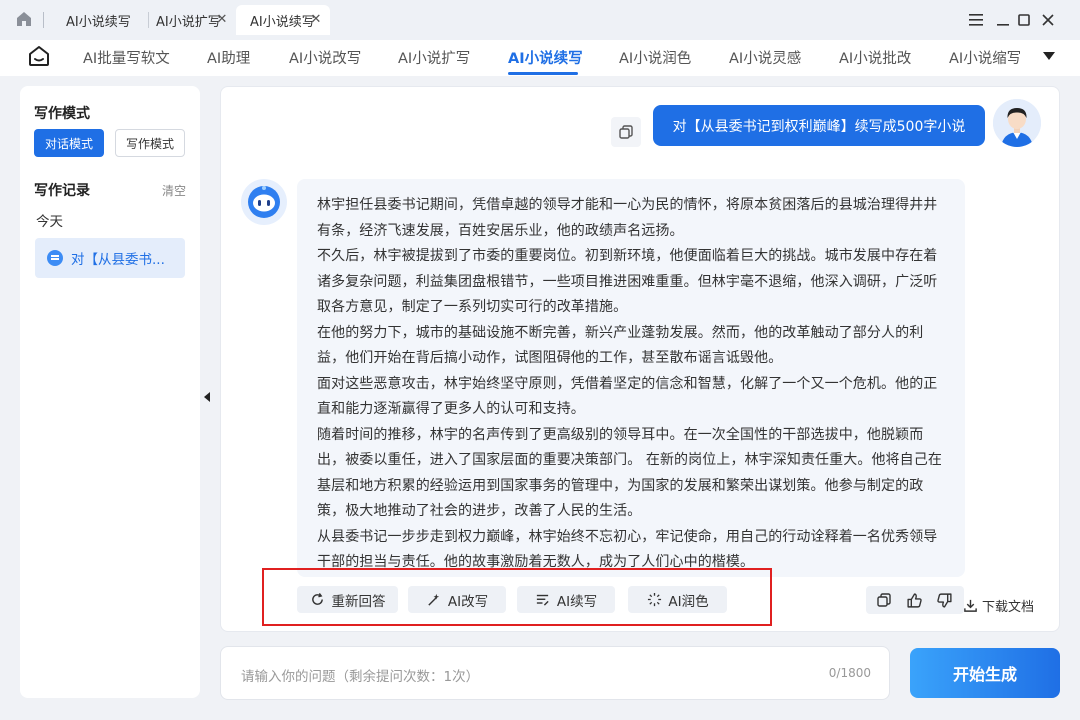 The width and height of the screenshot is (1080, 720). What do you see at coordinates (540, 20) in the screenshot?
I see `title-bar: AI小说续写 AI小说扩写 ✕ AI小说续写 ✕` at bounding box center [540, 20].